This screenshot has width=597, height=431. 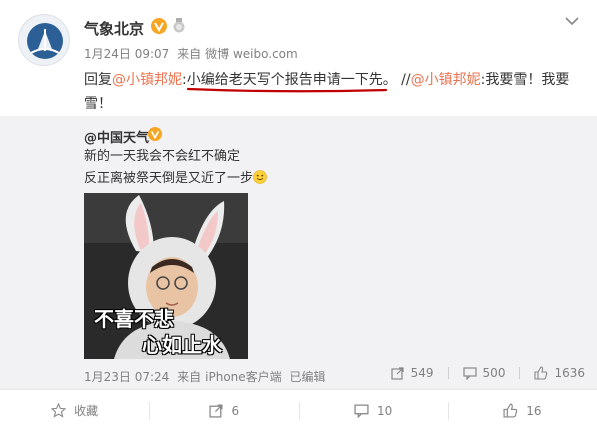 I want to click on original-comment-count: 500, so click(x=494, y=373).